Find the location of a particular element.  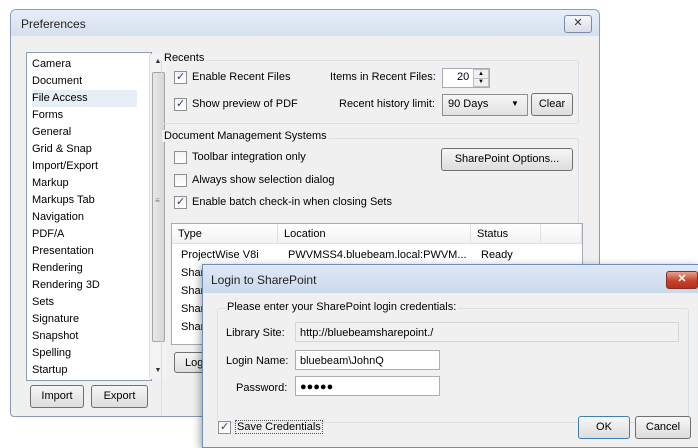

login-name-label: Login Name: is located at coordinates (257, 361).